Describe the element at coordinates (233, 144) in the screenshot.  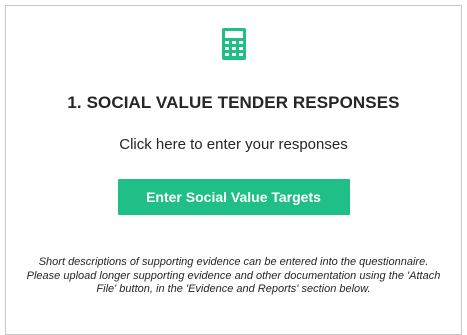
I see `section-subtitle: Click here to enter your responses` at that location.